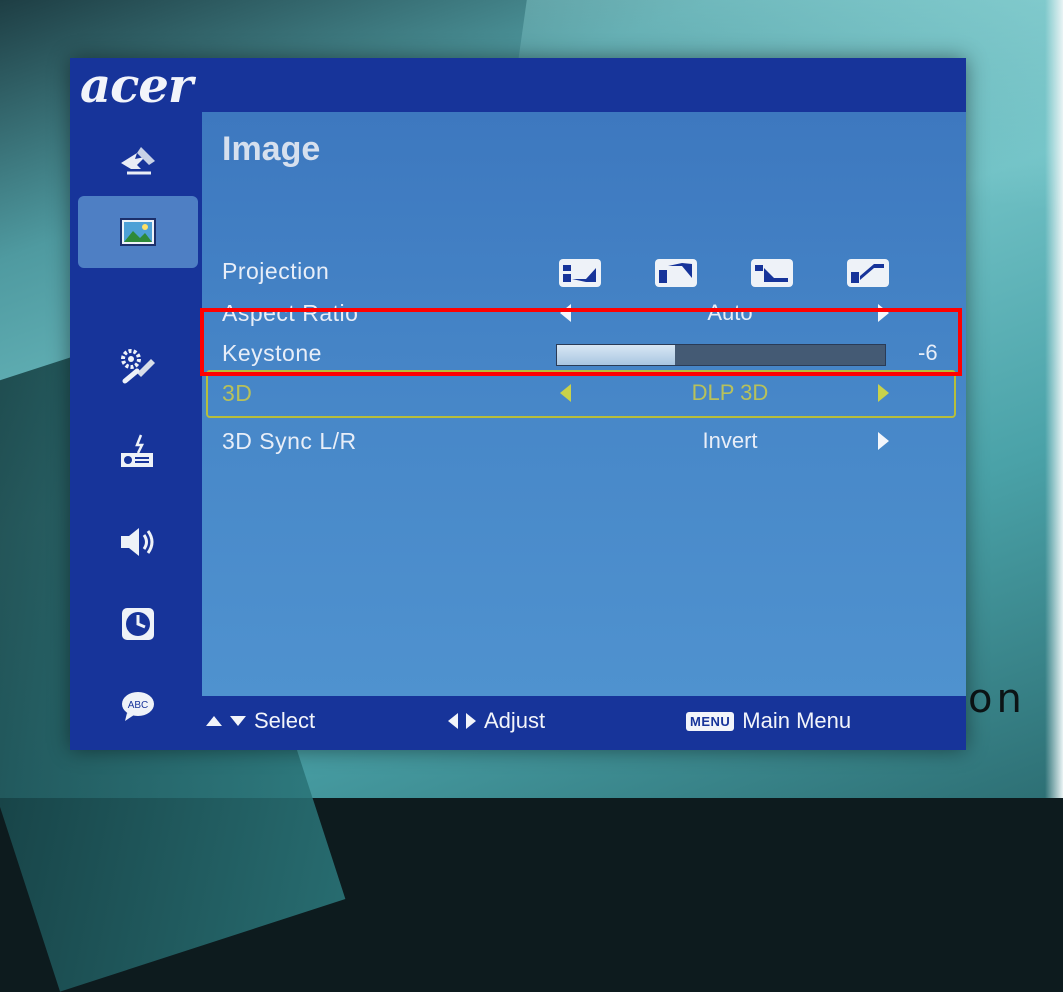 This screenshot has height=992, width=1063. Describe the element at coordinates (285, 720) in the screenshot. I see `footer-select-label: Select` at that location.